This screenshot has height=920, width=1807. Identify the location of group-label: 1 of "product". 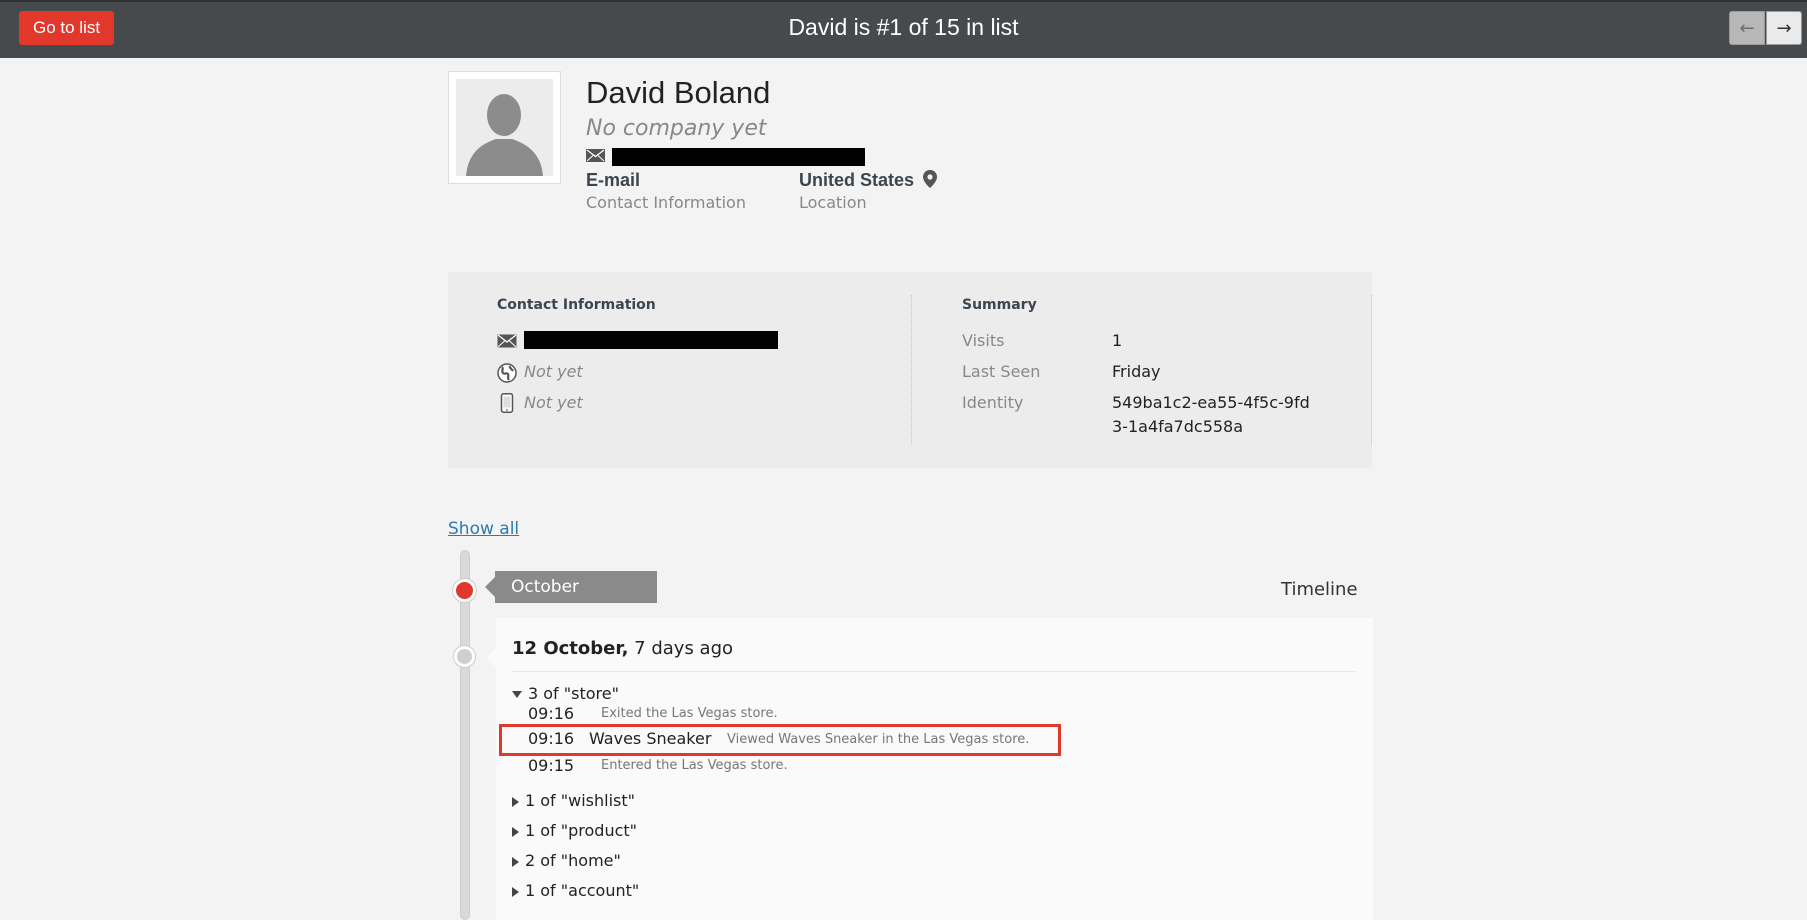
(581, 830).